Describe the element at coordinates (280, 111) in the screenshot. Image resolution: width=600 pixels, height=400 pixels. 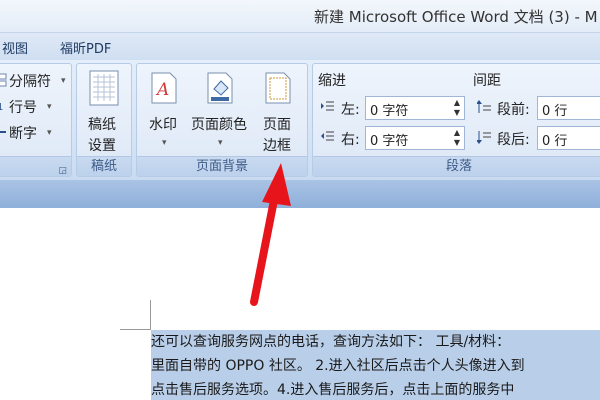
I see `page-borders-button: 页面 边框` at that location.